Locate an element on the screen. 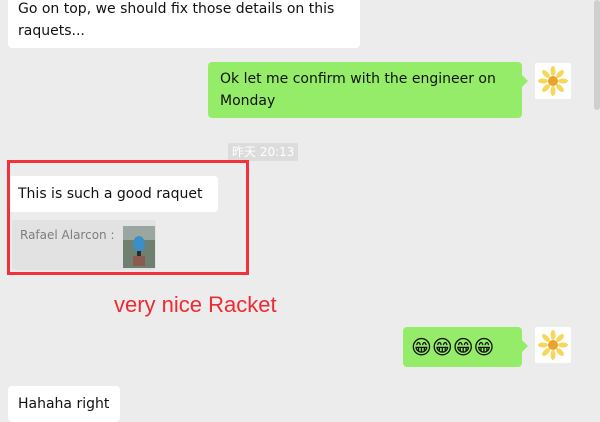  message-bubble-outgoing: 😁😁😁😁 is located at coordinates (465, 347).